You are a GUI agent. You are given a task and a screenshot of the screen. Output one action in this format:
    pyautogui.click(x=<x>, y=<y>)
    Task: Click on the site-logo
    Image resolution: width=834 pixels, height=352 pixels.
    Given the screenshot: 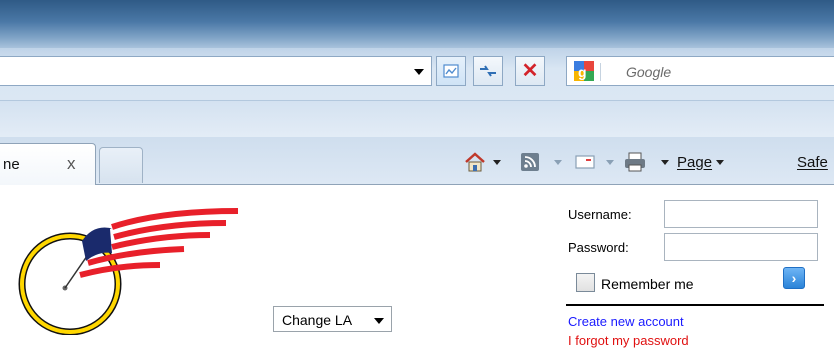 What is the action you would take?
    pyautogui.click(x=128, y=271)
    